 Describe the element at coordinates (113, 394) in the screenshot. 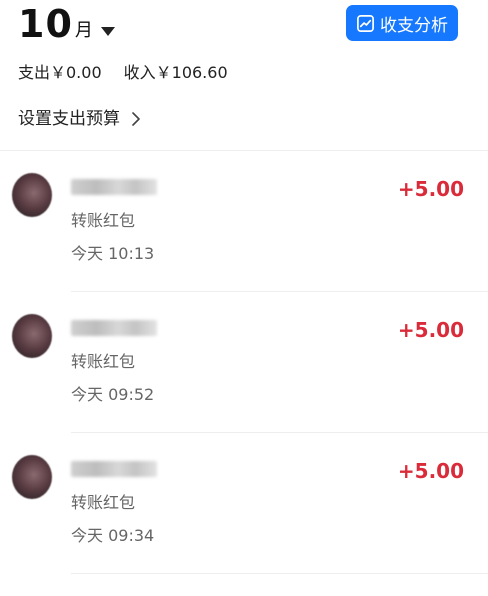

I see `transaction-time: 今天 09:52` at that location.